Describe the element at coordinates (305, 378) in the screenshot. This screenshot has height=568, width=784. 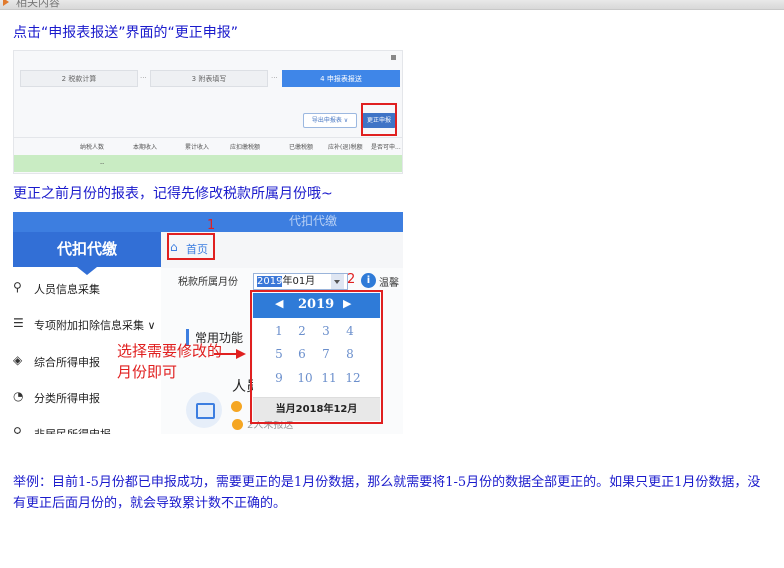
I see `month-cell: 10` at that location.